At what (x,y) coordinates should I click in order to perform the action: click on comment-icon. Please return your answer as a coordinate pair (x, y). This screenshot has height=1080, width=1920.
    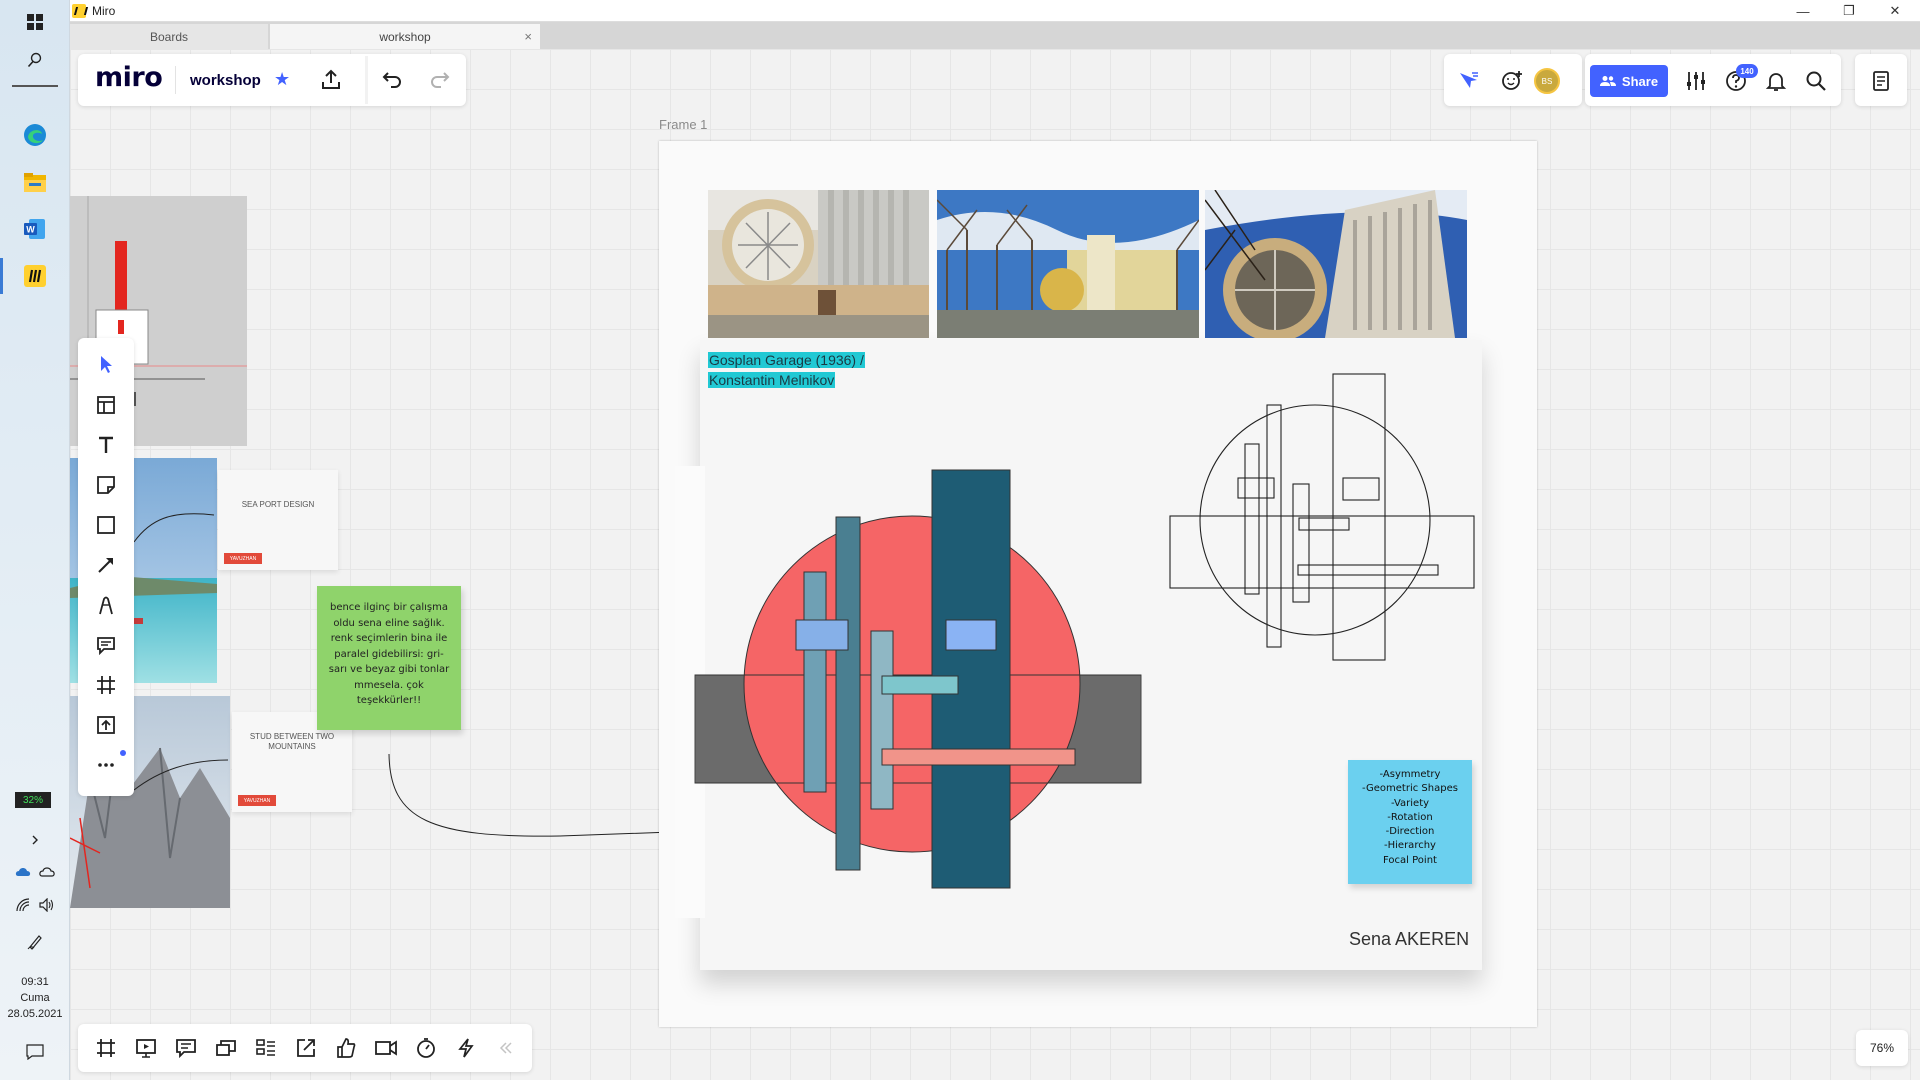
    Looking at the image, I should click on (106, 645).